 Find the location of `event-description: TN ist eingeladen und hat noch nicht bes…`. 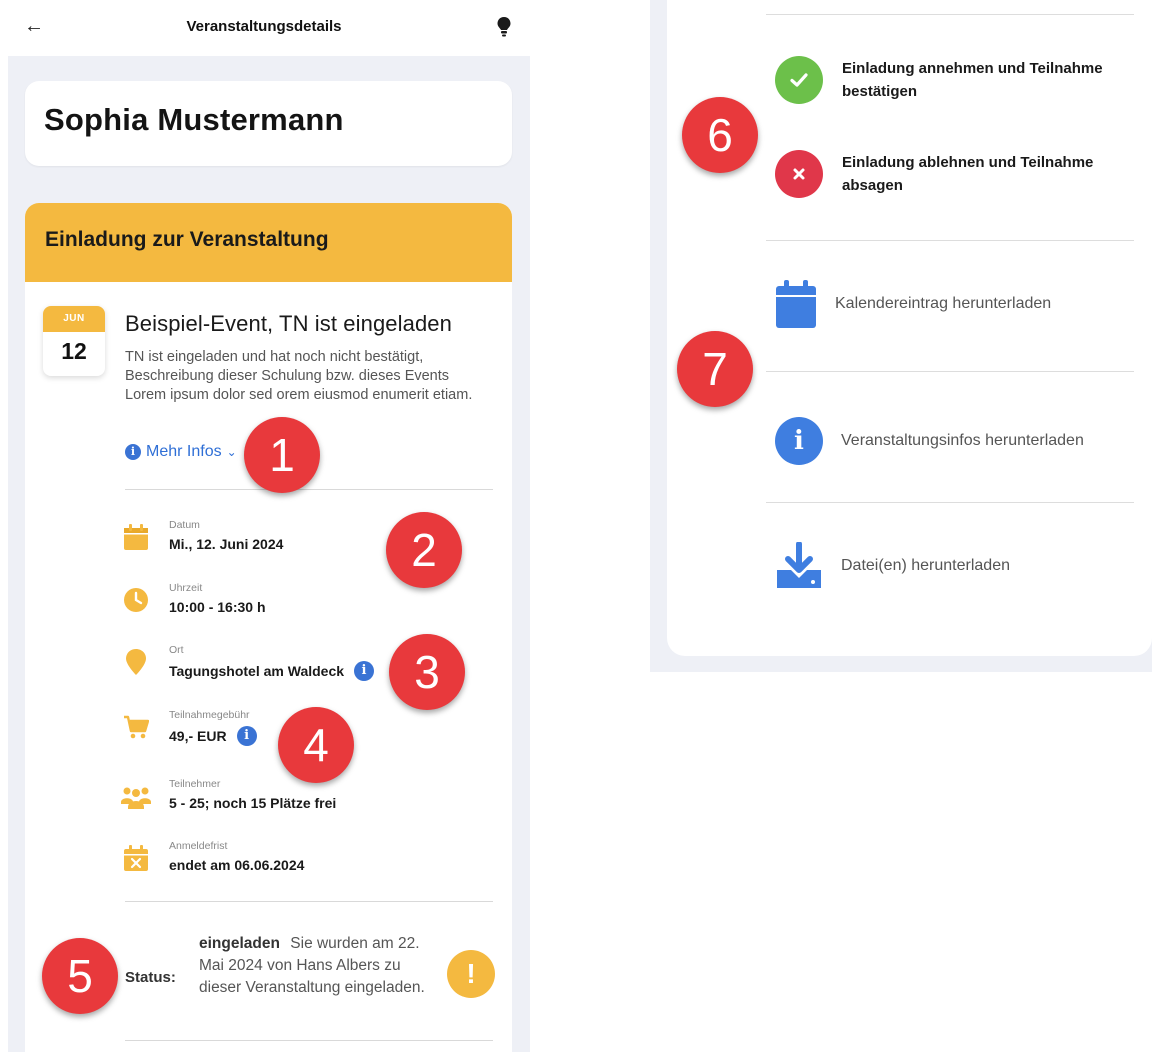

event-description: TN ist eingeladen und hat noch nicht bes… is located at coordinates (299, 376).